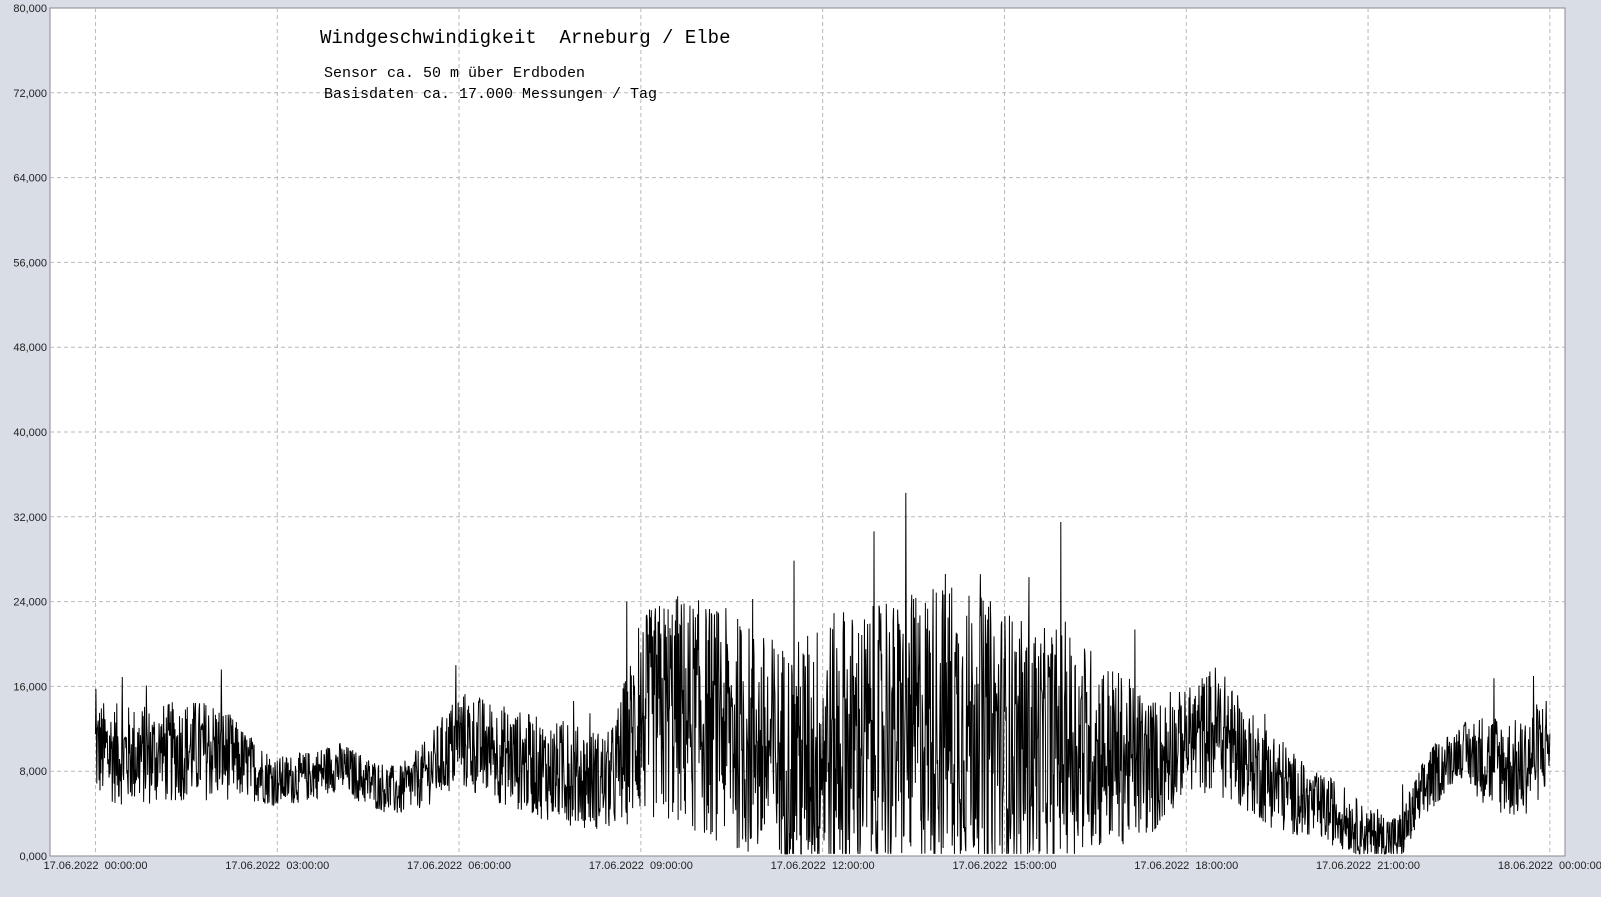 Image resolution: width=1601 pixels, height=897 pixels. What do you see at coordinates (1004, 866) in the screenshot?
I see `x-tick-label: 17.06.2022 15:00:00` at bounding box center [1004, 866].